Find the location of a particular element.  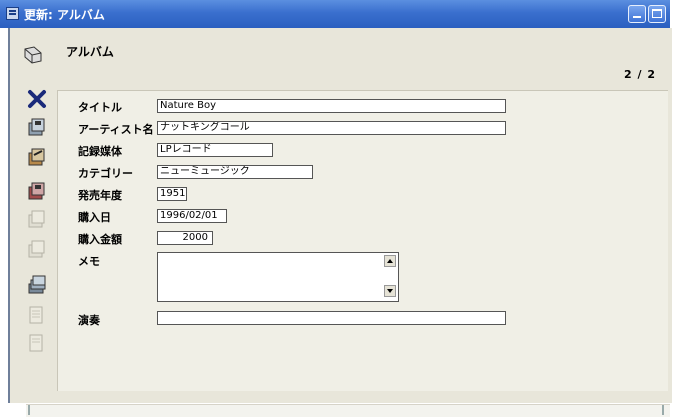

category-field: ニューミュージック is located at coordinates (235, 172).